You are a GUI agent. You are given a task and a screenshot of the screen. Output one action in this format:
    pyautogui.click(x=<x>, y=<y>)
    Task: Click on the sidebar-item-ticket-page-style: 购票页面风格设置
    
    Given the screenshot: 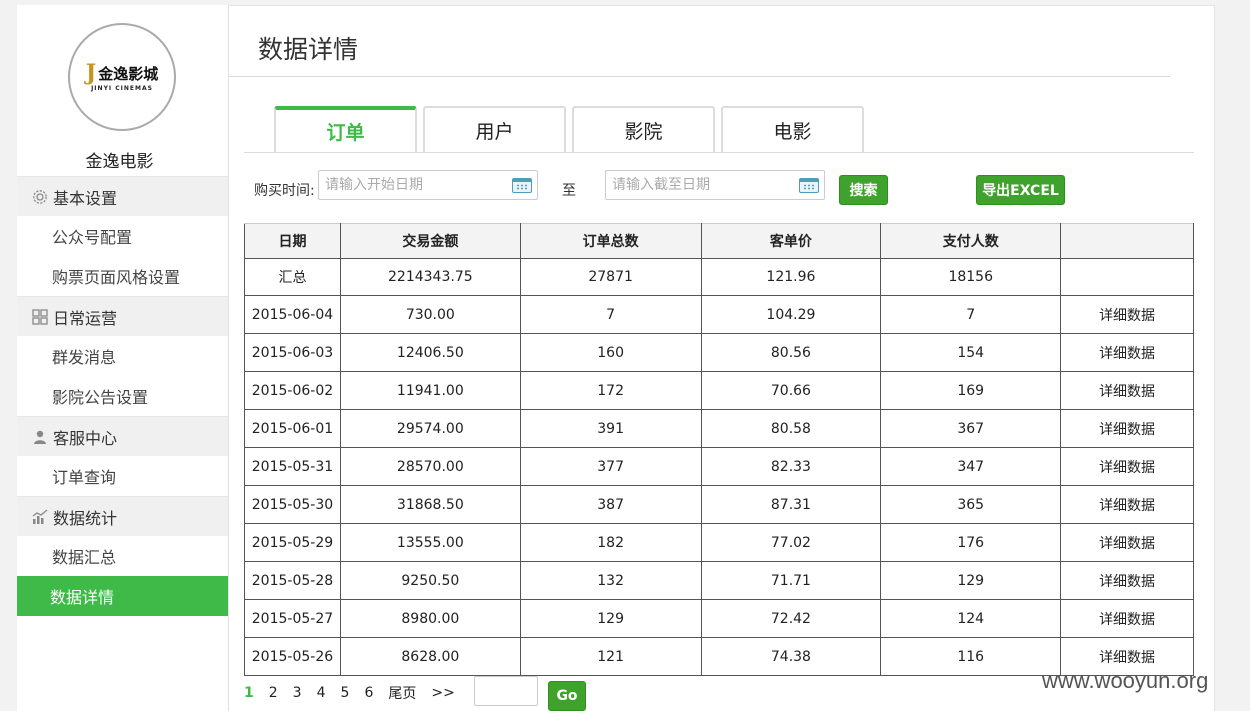 What is the action you would take?
    pyautogui.click(x=122, y=276)
    